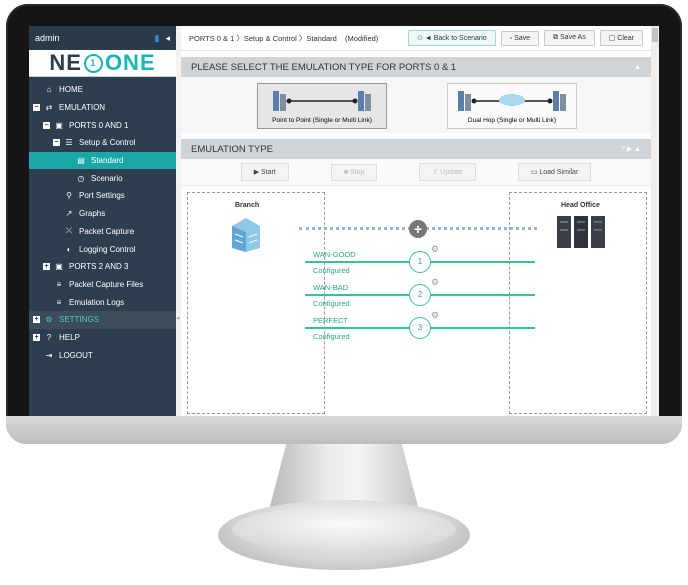  Describe the element at coordinates (344, 430) in the screenshot. I see `monitor-chin` at that location.